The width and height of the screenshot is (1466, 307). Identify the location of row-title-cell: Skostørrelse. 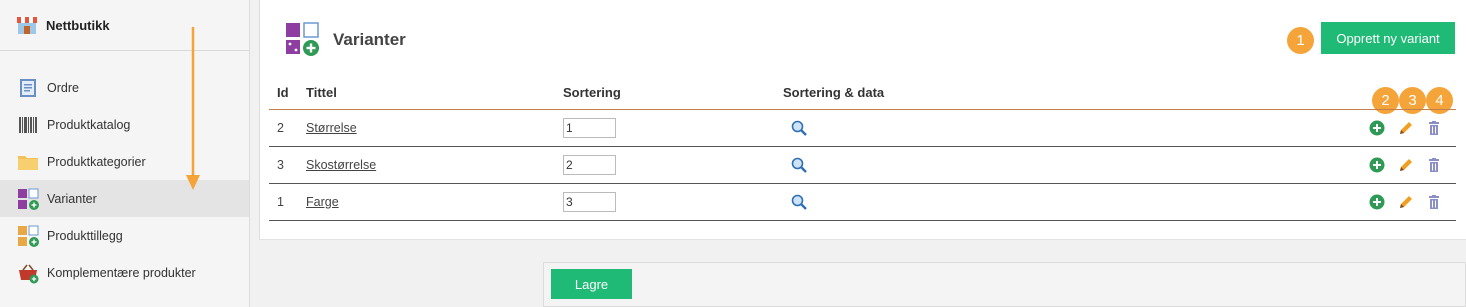
(426, 165).